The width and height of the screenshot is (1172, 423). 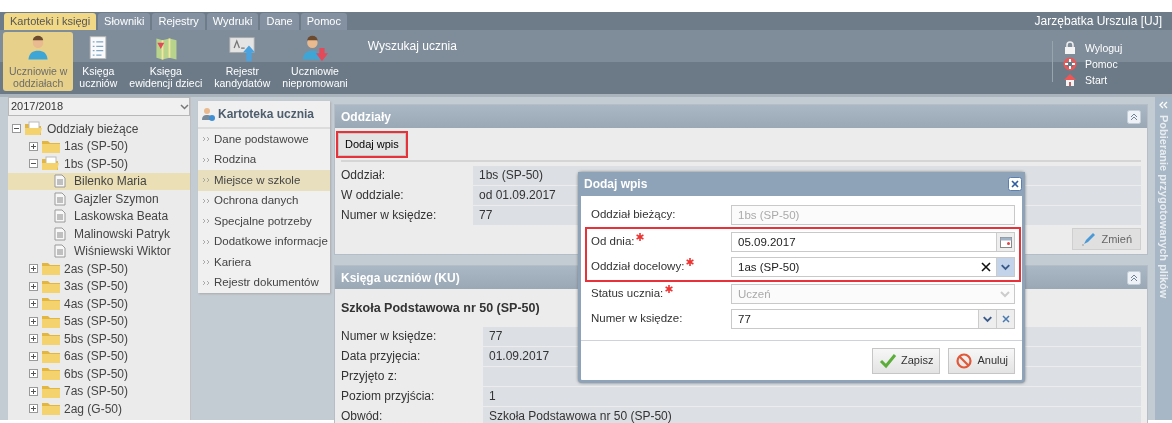 I want to click on field-value: 1, so click(x=812, y=396).